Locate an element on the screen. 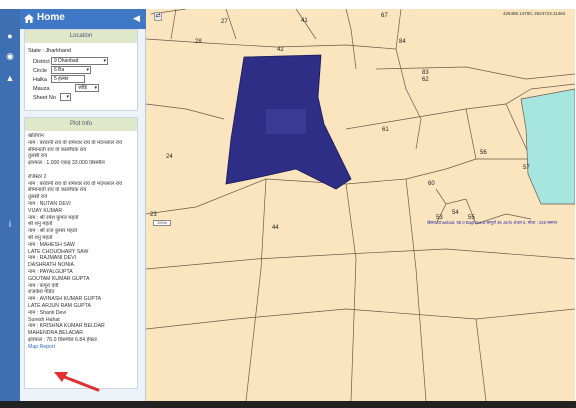  circle-select: 6 Ba ▾ is located at coordinates (71, 70).